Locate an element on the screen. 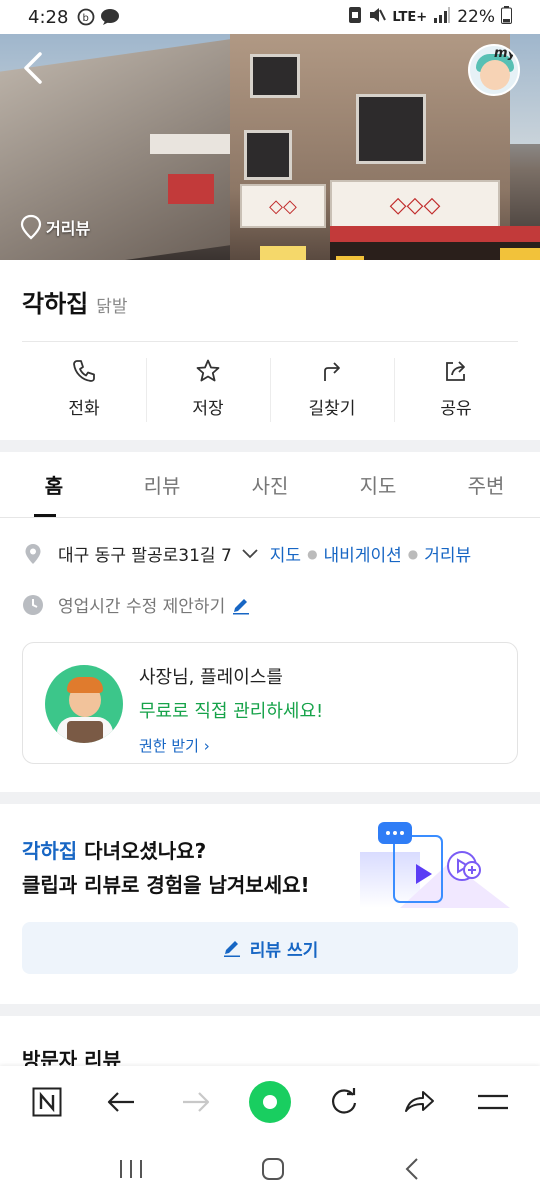 This screenshot has height=1204, width=540. back-button is located at coordinates (412, 1171).